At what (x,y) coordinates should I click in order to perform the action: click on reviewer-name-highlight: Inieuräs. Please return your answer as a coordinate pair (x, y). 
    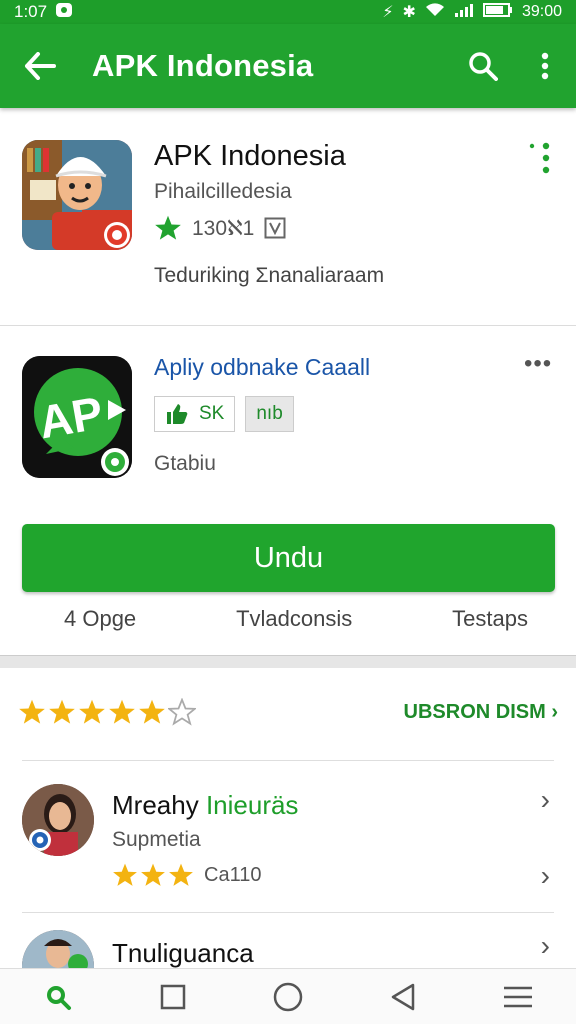
    Looking at the image, I should click on (252, 805).